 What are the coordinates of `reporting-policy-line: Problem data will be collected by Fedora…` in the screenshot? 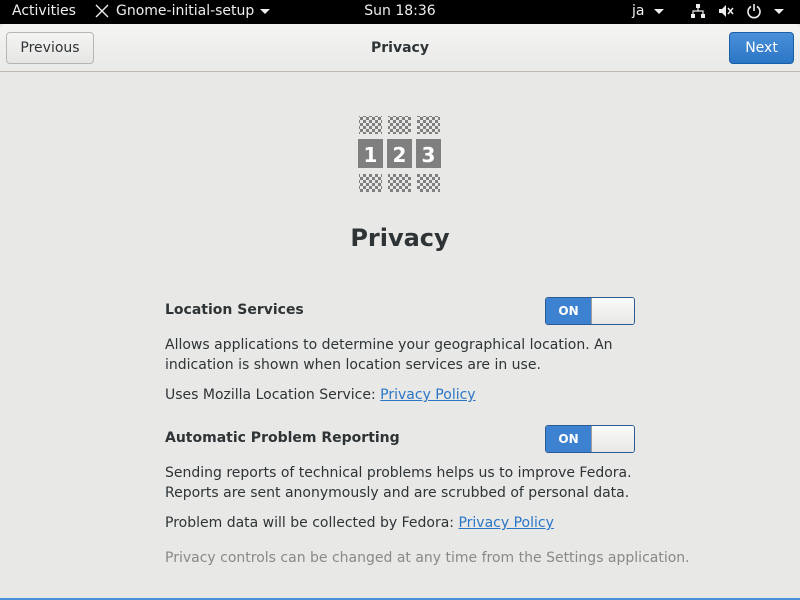 It's located at (359, 523).